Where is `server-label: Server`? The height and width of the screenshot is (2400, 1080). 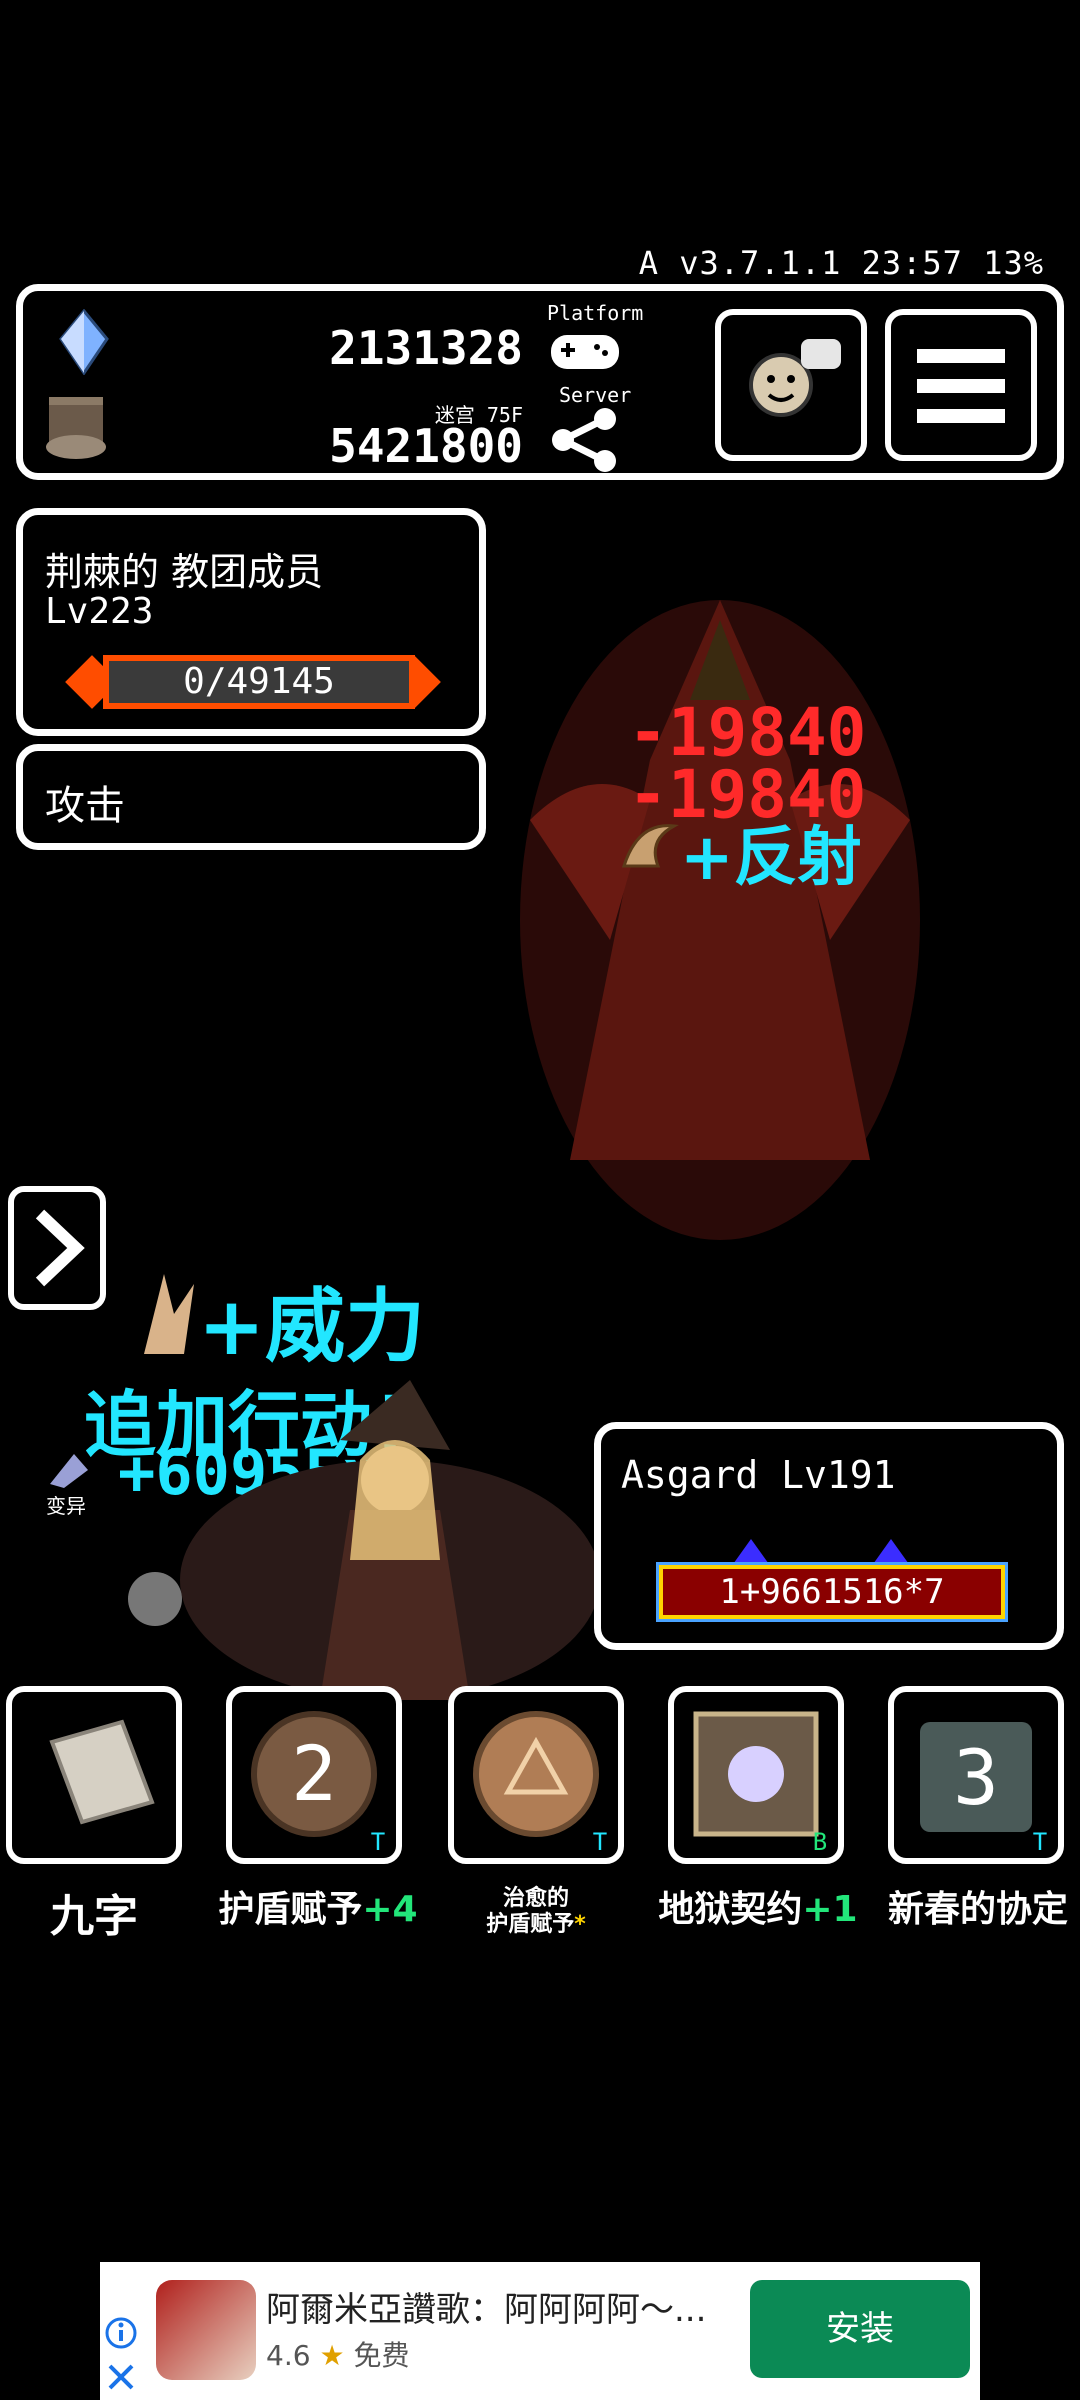
server-label: Server is located at coordinates (595, 395).